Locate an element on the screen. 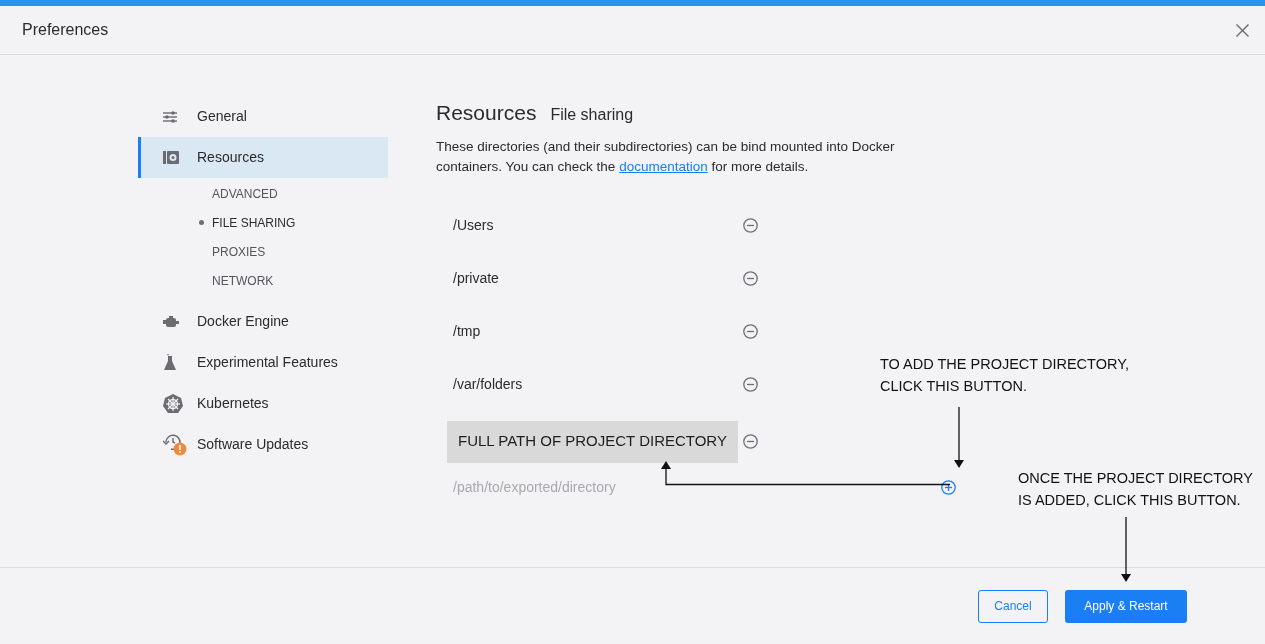 The image size is (1265, 644). window-title: Preferences is located at coordinates (65, 30).